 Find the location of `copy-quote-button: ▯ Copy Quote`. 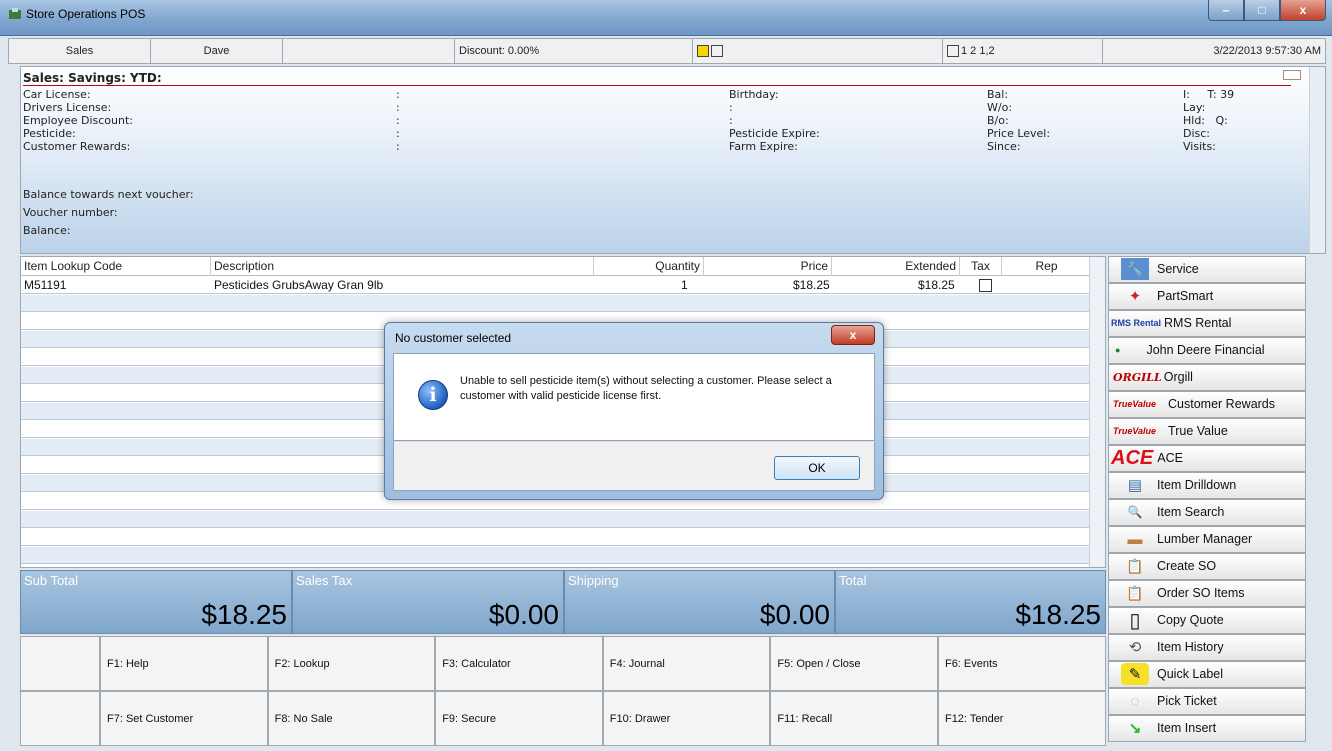

copy-quote-button: ▯ Copy Quote is located at coordinates (1207, 620).